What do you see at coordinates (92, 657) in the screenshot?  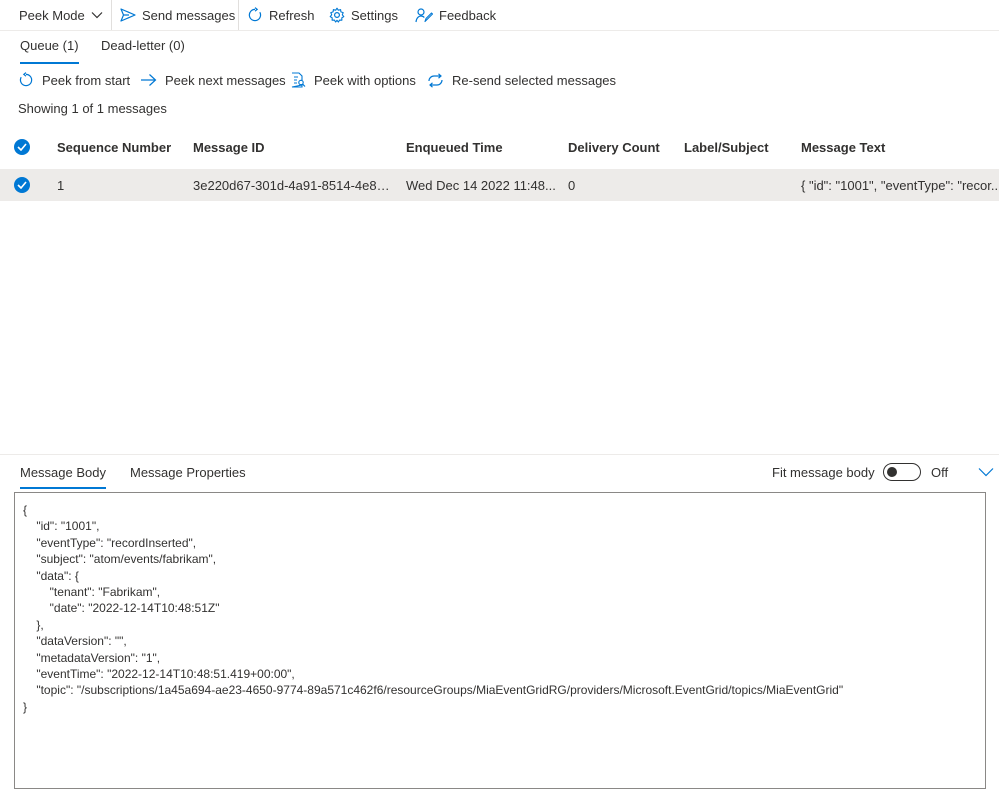 I see `json-line: "metadataVersion": "1",` at bounding box center [92, 657].